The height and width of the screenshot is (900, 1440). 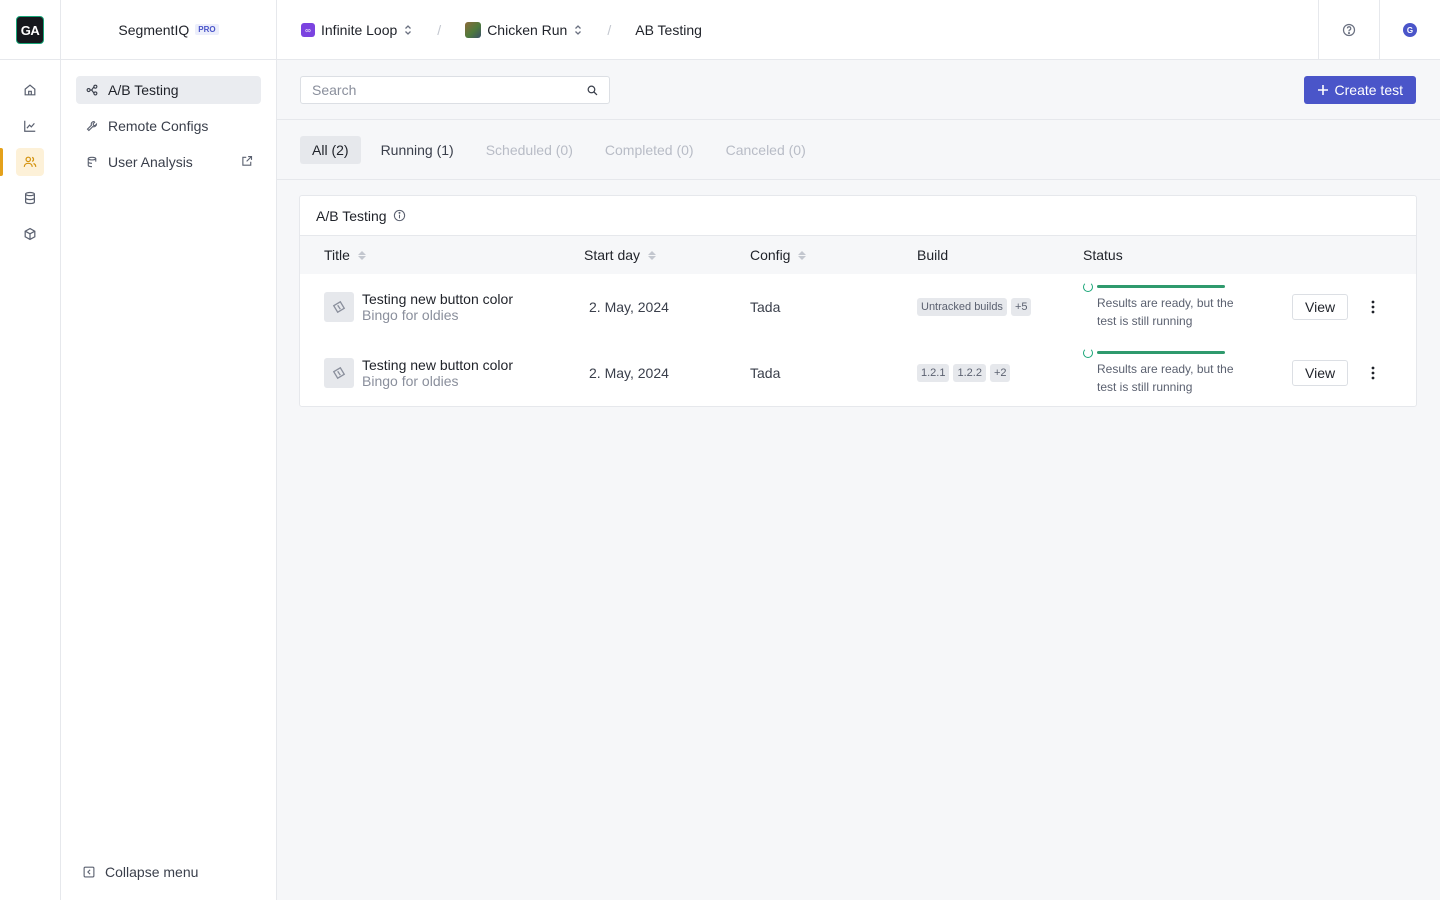 I want to click on external-link-icon, so click(x=247, y=162).